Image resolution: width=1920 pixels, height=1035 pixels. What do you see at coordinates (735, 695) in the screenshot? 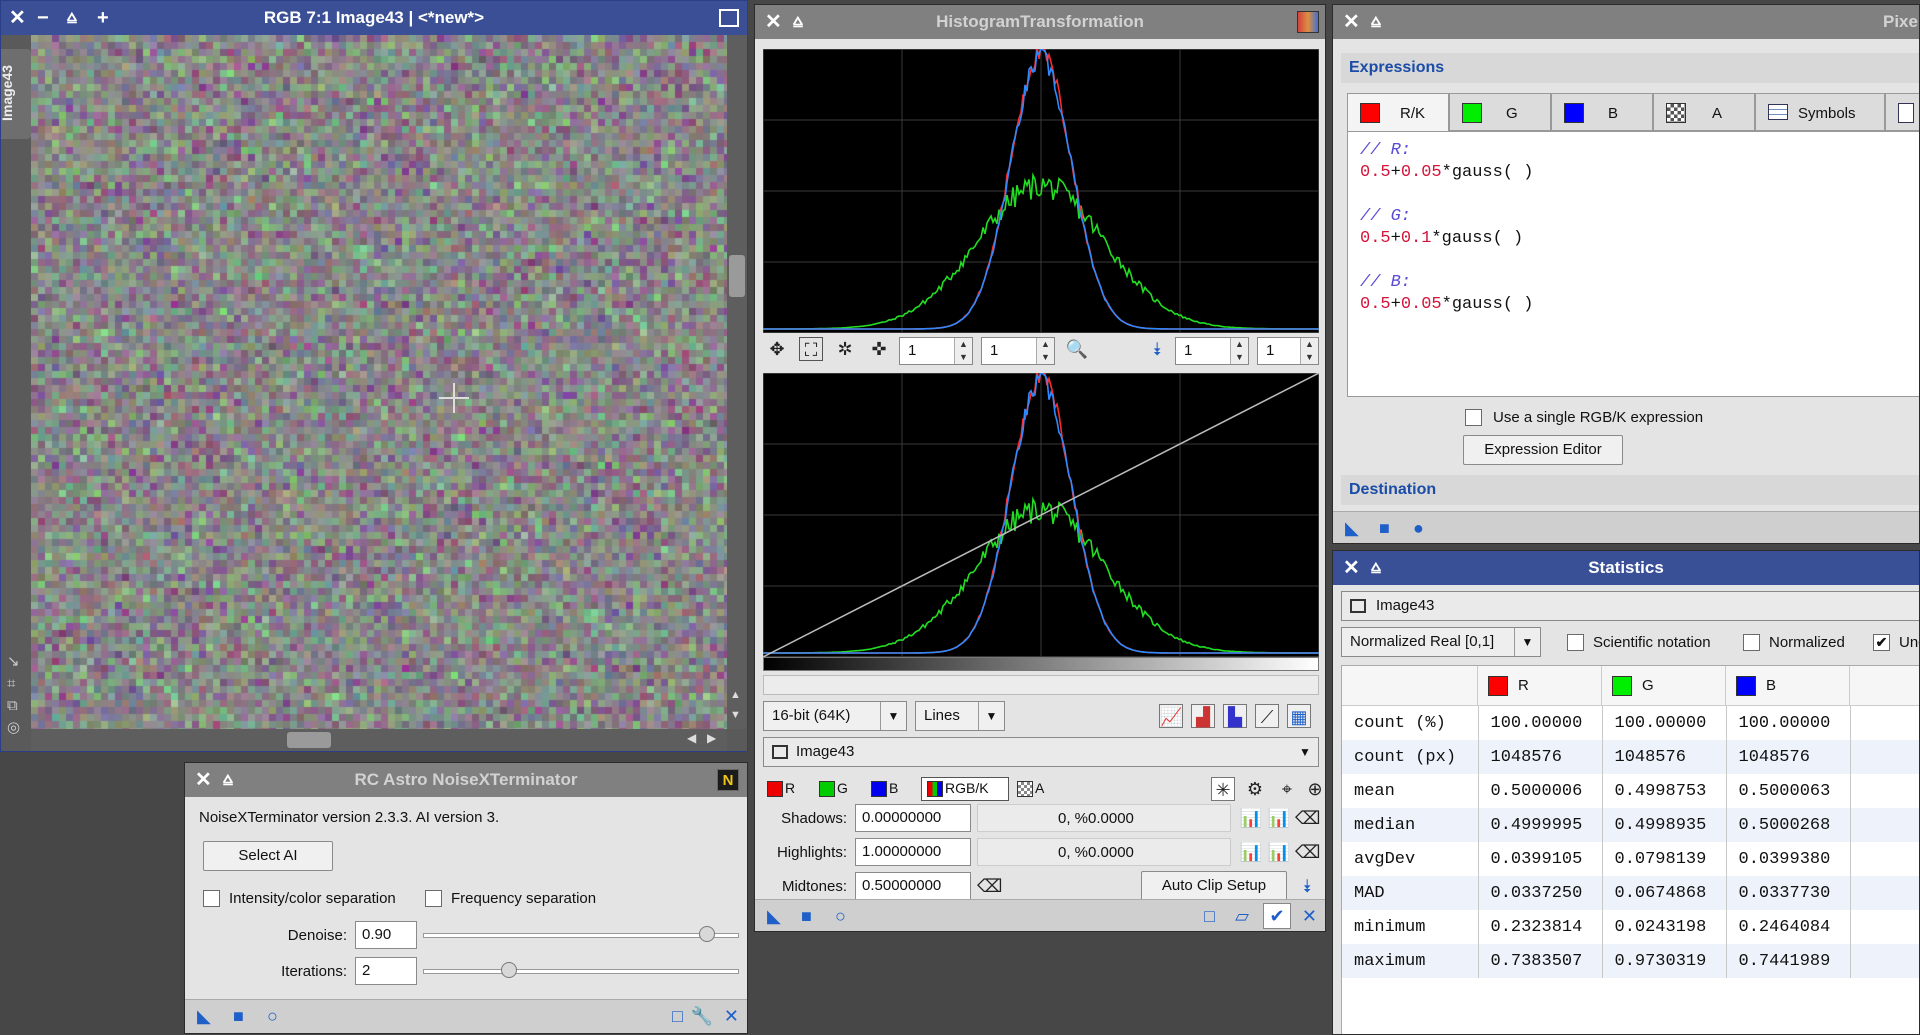
I see `scroll-up-arrow-icon: ▲` at bounding box center [735, 695].